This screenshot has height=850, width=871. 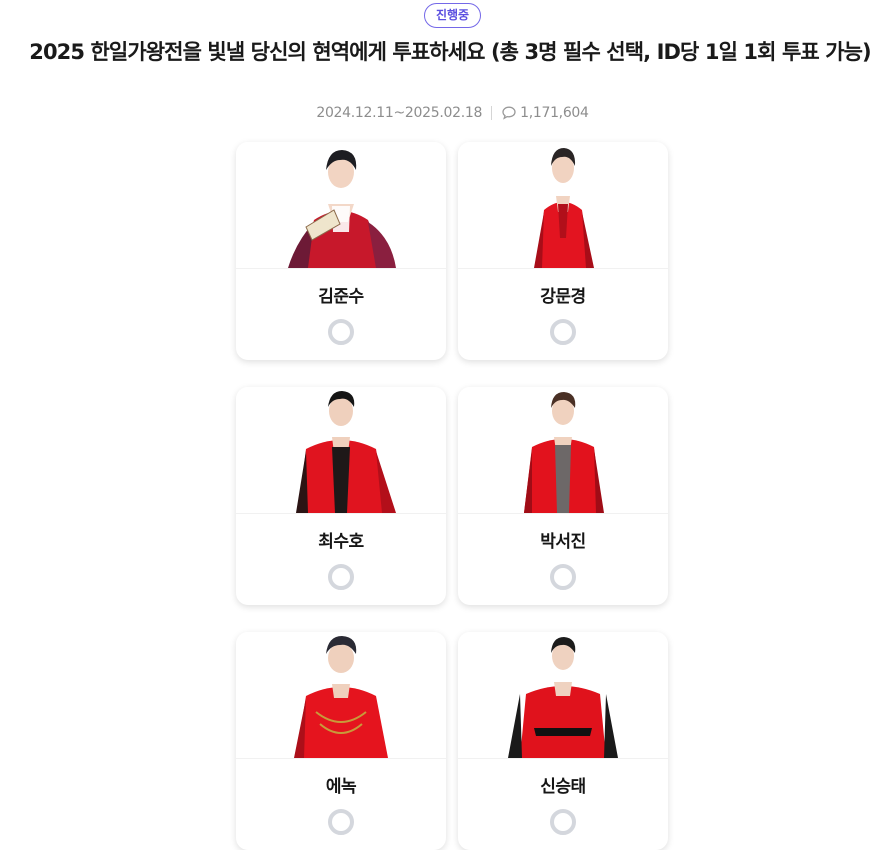 I want to click on candidate-card: 최수호, so click(x=341, y=496).